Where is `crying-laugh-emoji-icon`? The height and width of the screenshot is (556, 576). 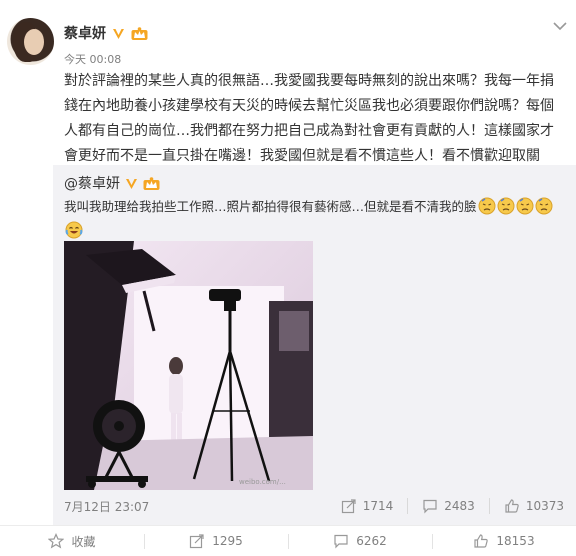 crying-laugh-emoji-icon is located at coordinates (74, 230).